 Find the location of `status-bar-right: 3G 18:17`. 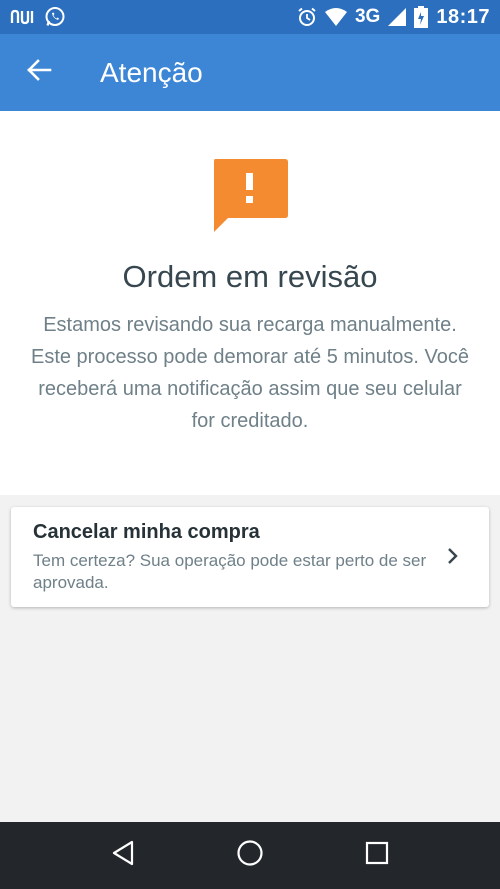

status-bar-right: 3G 18:17 is located at coordinates (393, 17).